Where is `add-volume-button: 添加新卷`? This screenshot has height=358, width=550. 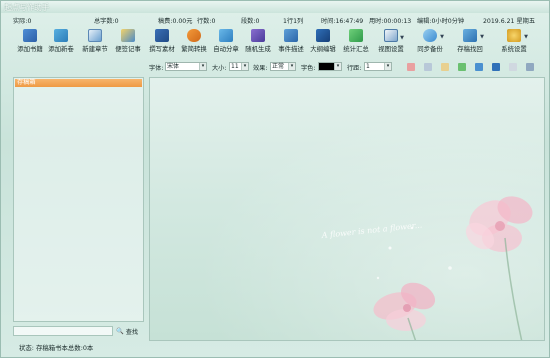
add-volume-button: 添加新卷 is located at coordinates (61, 42).